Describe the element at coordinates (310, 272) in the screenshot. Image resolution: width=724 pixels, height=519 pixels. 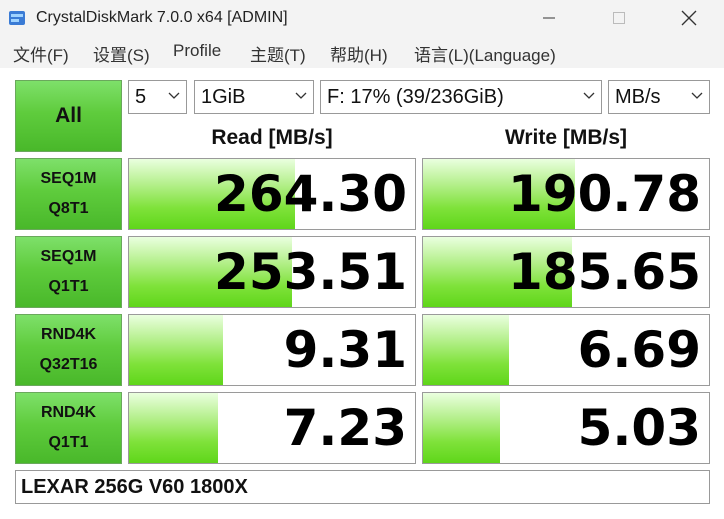
I see `read-value: 253.51` at that location.